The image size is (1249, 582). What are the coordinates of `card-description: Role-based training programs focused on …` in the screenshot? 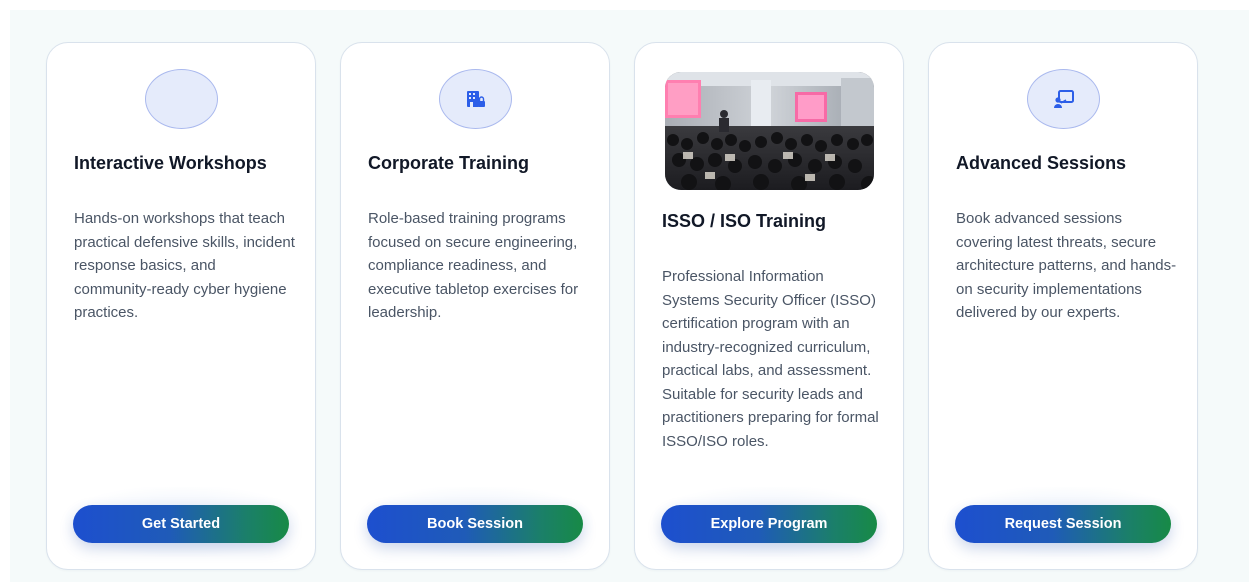 It's located at (473, 265).